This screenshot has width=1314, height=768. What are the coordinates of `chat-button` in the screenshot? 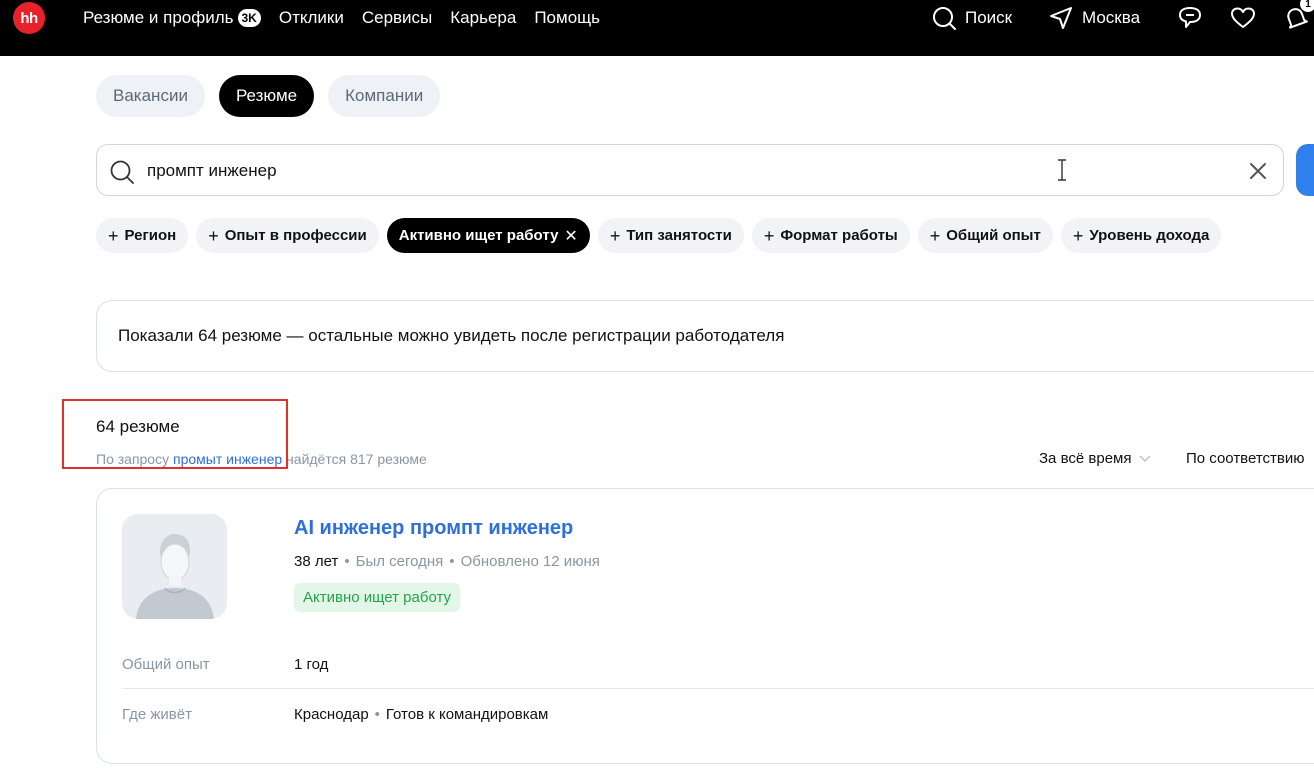 It's located at (1190, 18).